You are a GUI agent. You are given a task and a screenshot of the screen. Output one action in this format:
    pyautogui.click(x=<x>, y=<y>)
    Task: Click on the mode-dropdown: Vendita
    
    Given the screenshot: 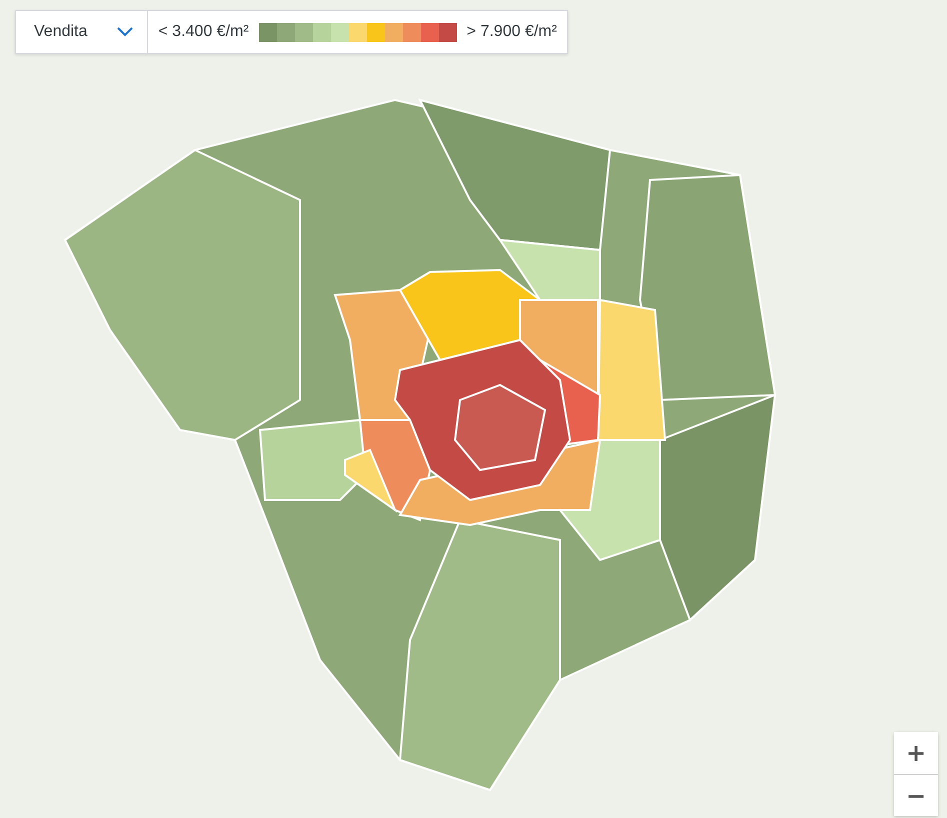 What is the action you would take?
    pyautogui.click(x=82, y=32)
    